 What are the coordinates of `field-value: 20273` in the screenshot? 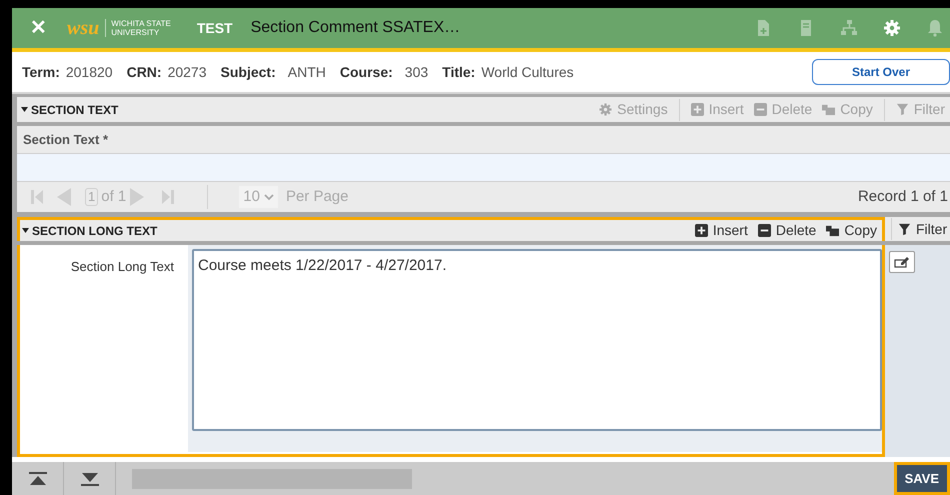 It's located at (187, 72).